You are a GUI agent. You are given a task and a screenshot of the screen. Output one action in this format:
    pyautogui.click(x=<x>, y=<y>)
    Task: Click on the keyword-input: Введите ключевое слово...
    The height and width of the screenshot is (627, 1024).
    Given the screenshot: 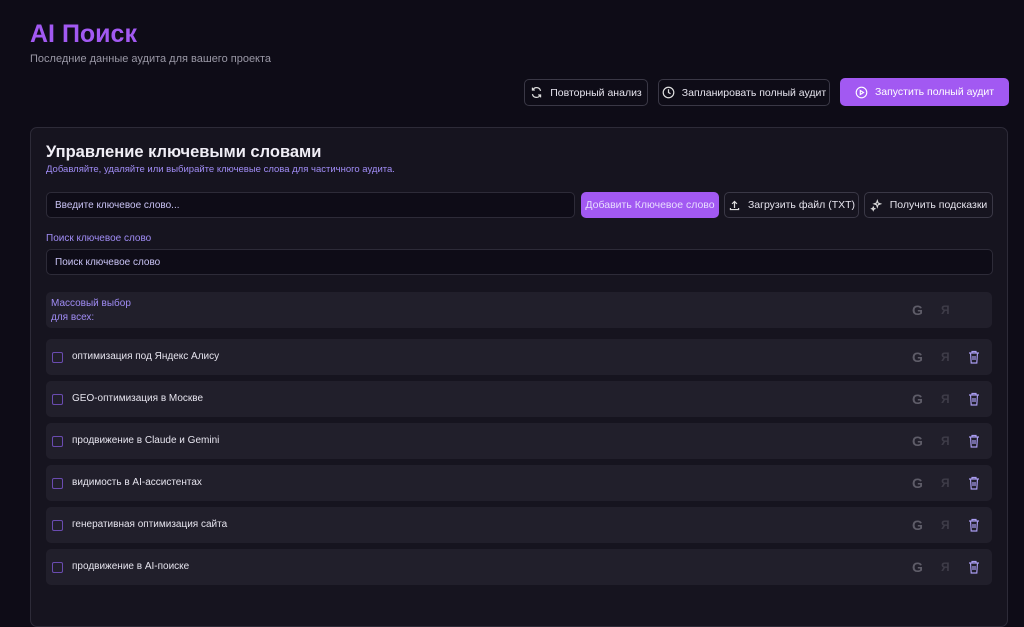 What is the action you would take?
    pyautogui.click(x=310, y=205)
    